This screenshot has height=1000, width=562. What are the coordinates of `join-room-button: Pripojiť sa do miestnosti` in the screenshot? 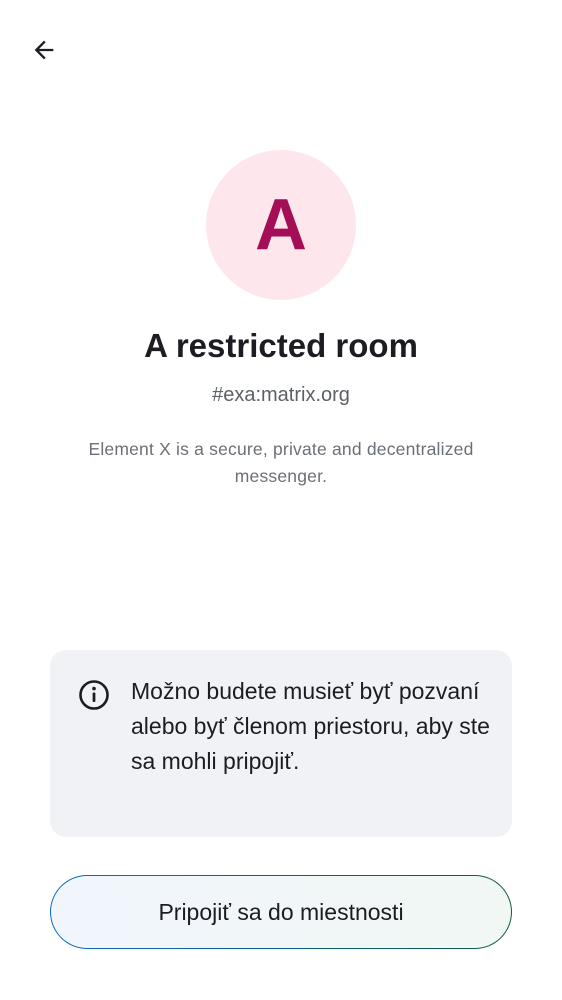 It's located at (281, 912).